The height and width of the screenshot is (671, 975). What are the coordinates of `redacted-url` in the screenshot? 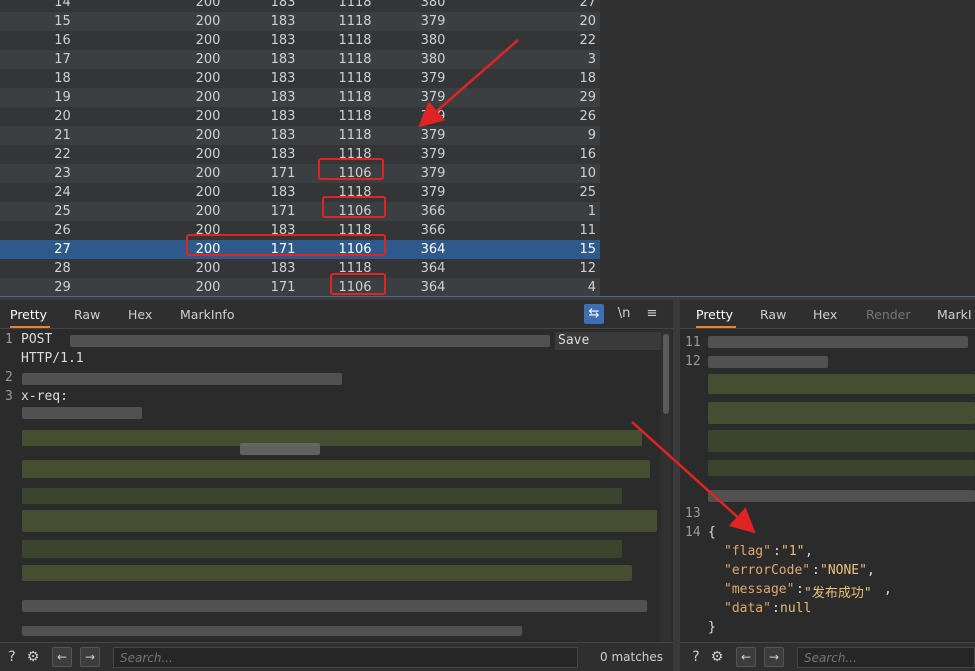 It's located at (310, 341).